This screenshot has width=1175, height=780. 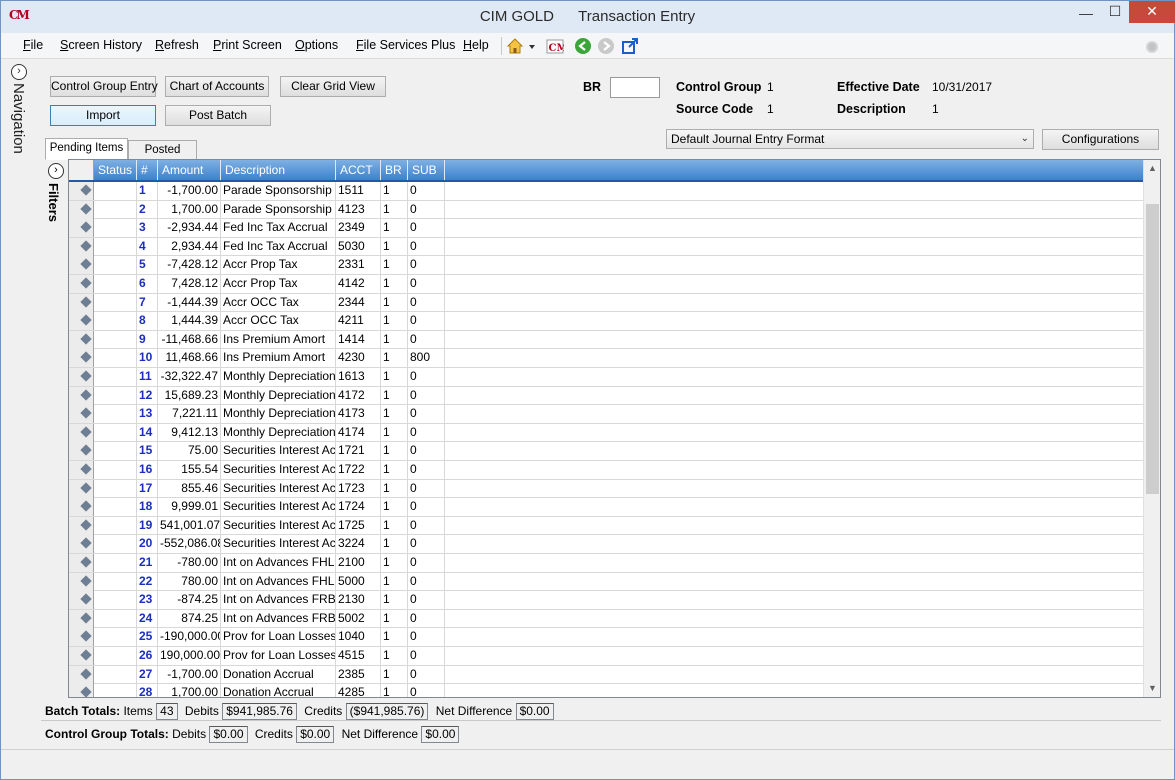 What do you see at coordinates (606, 321) in the screenshot?
I see `table-row: 8 1,444.39 Accr OCC Tax 4211 1 0` at bounding box center [606, 321].